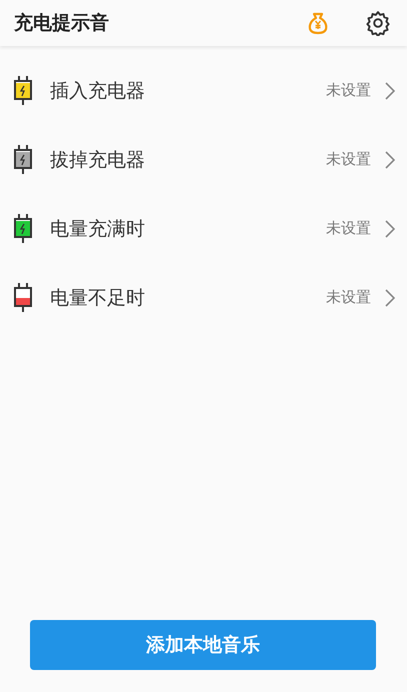  Describe the element at coordinates (203, 297) in the screenshot. I see `sound-setting-row: 电量不足时 未设置` at that location.